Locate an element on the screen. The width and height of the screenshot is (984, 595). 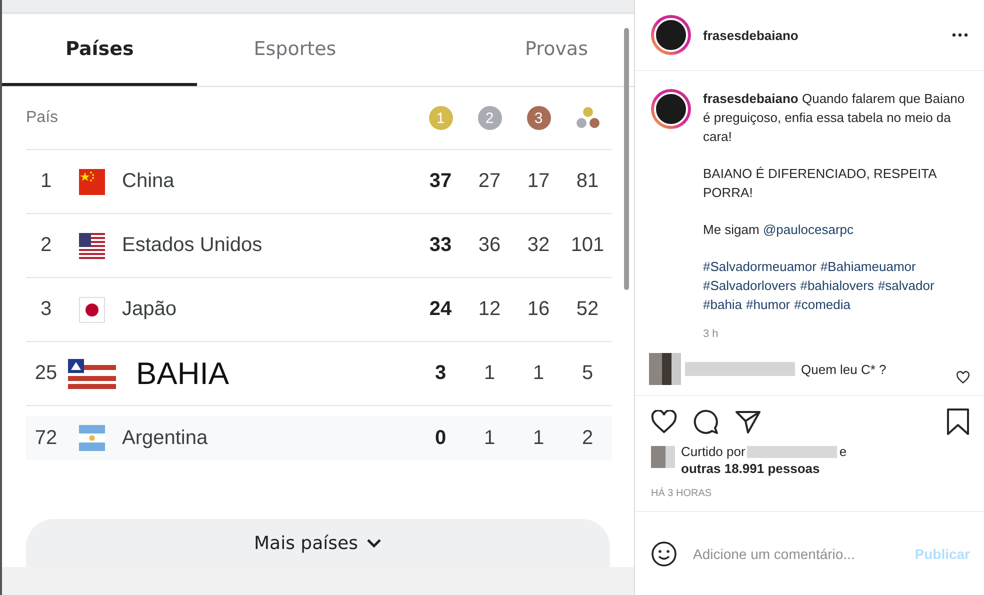
more-options-icon is located at coordinates (960, 35).